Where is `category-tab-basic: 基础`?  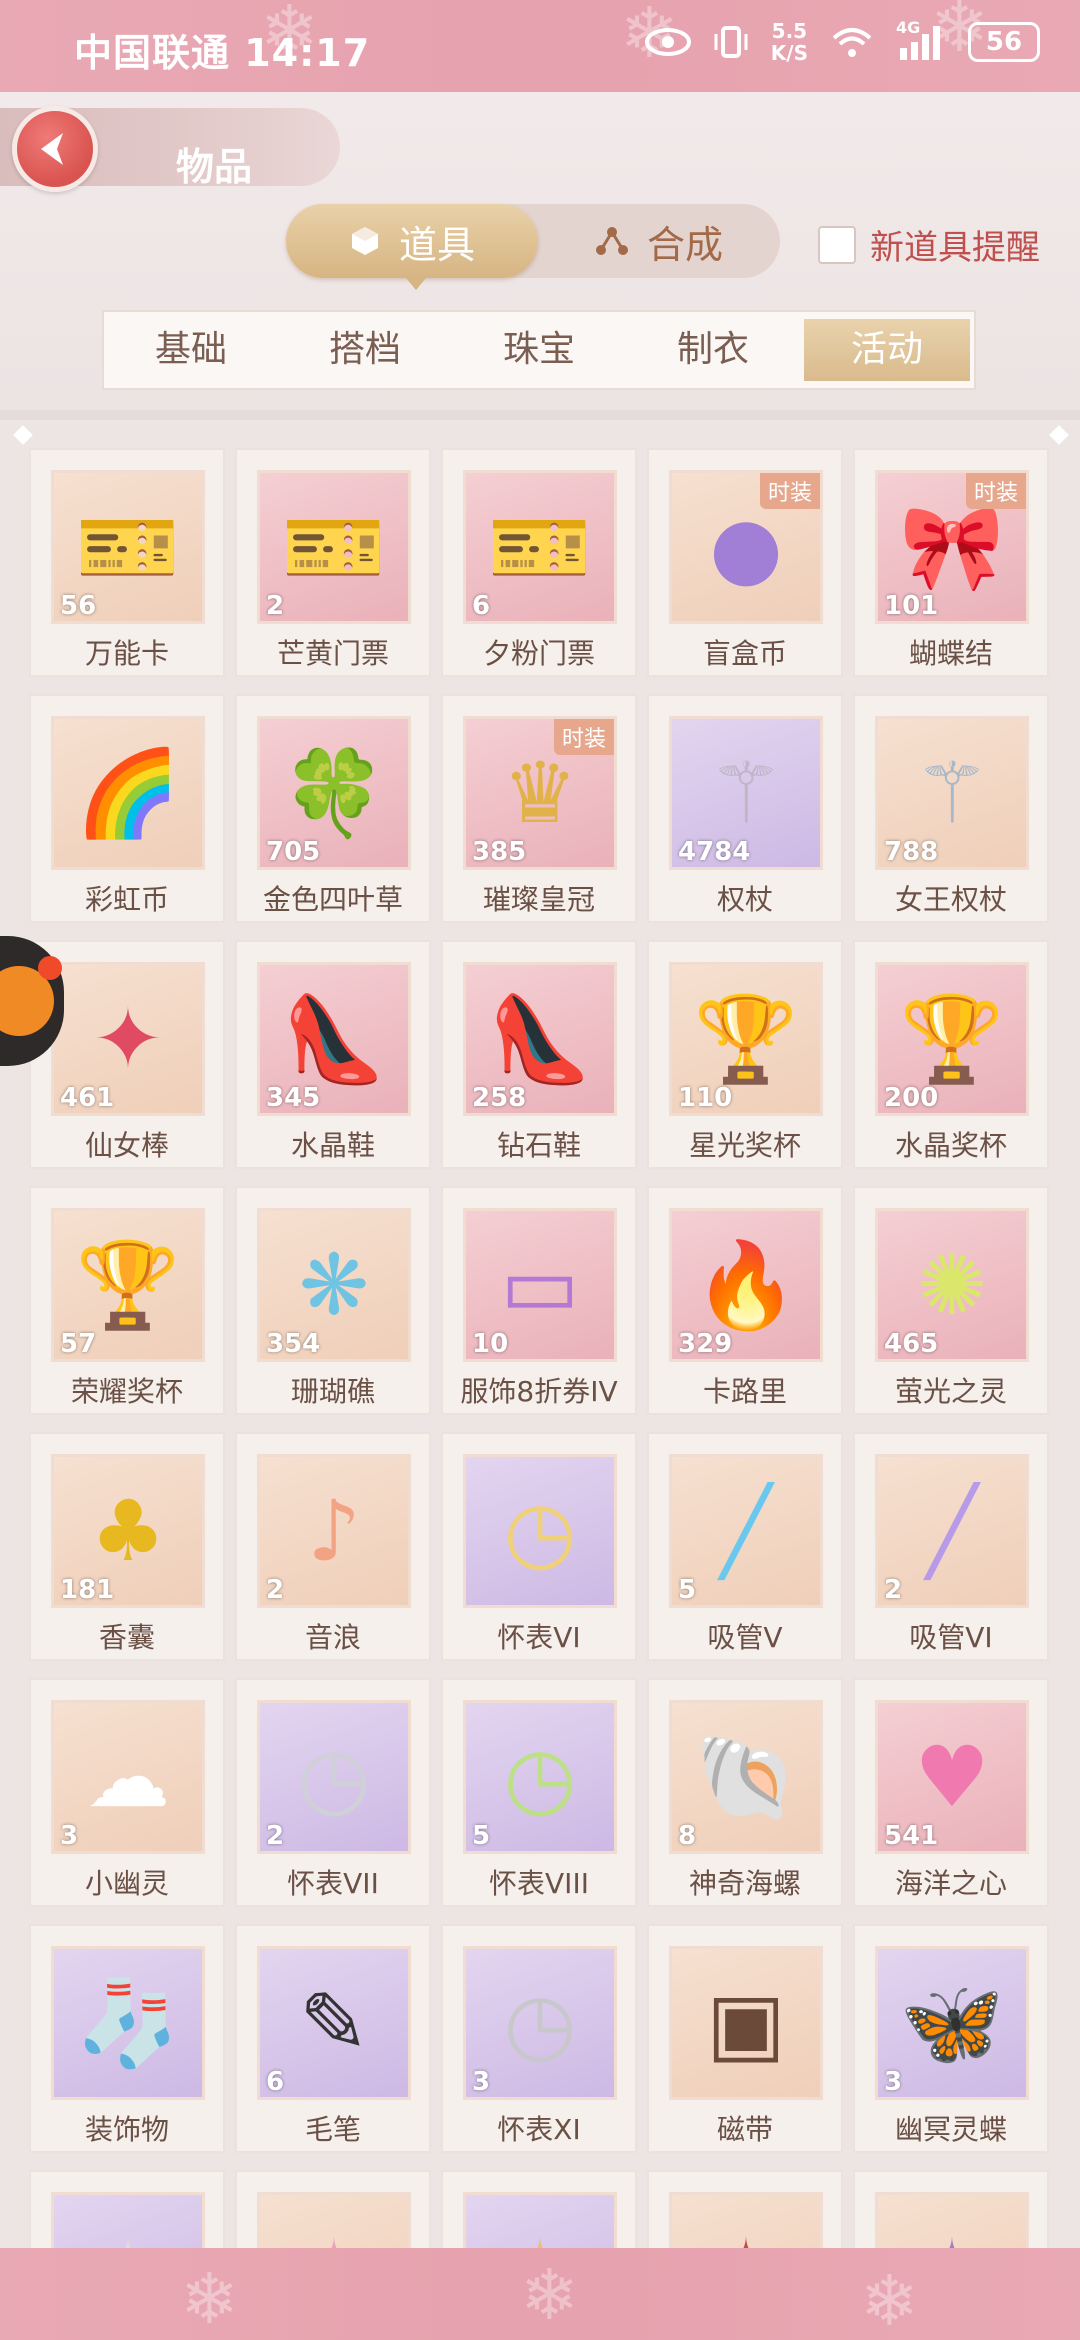
category-tab-basic: 基础 is located at coordinates (191, 350).